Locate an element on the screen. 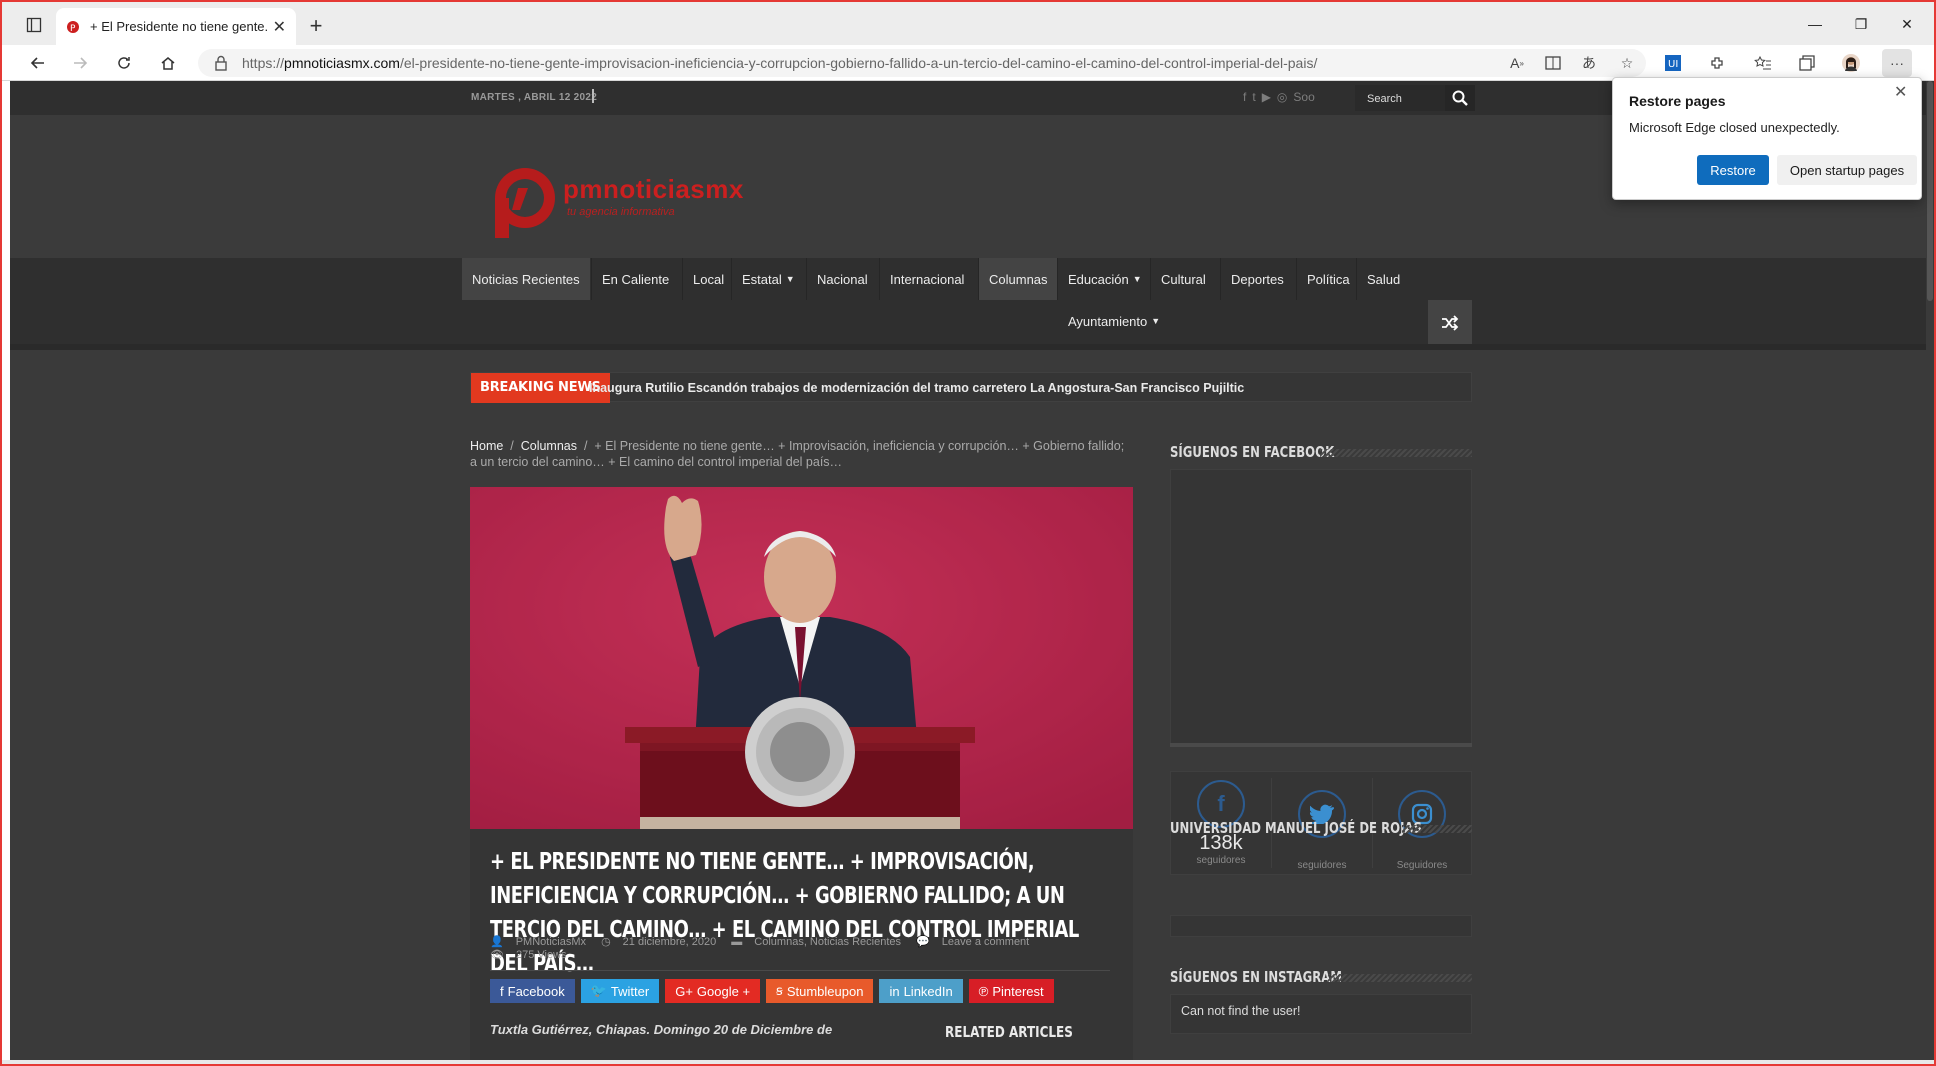 The image size is (1936, 1066). nav-salud: Salud is located at coordinates (1383, 279).